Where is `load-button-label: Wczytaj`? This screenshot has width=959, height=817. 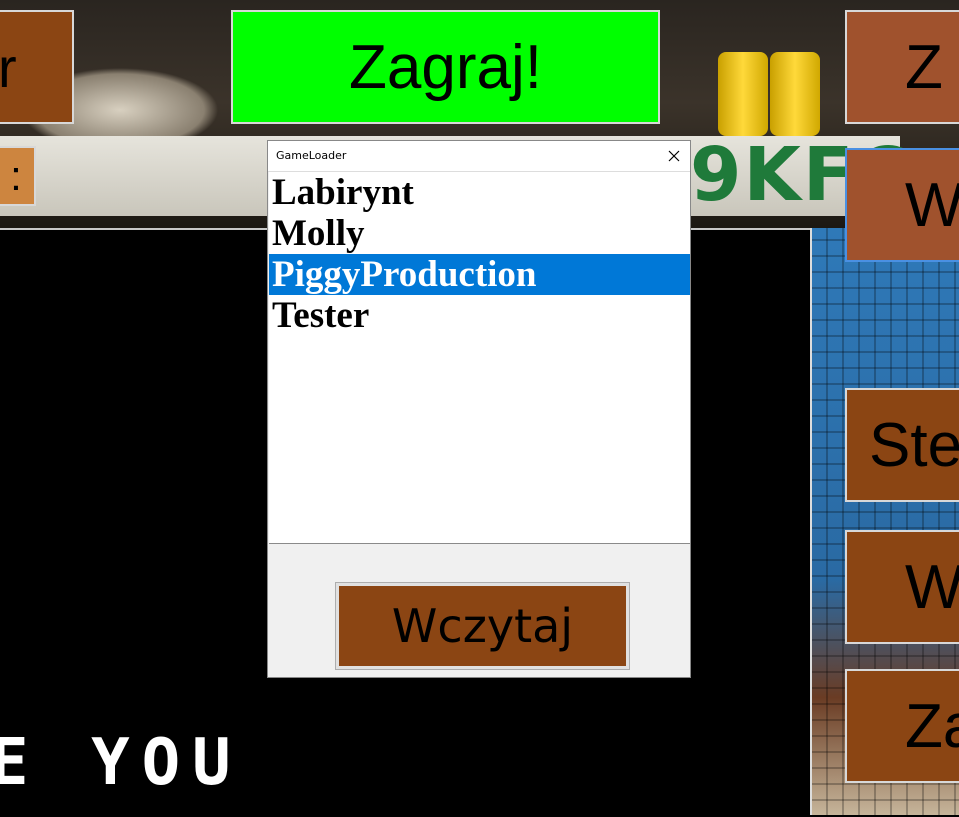
load-button-label: Wczytaj is located at coordinates (482, 626).